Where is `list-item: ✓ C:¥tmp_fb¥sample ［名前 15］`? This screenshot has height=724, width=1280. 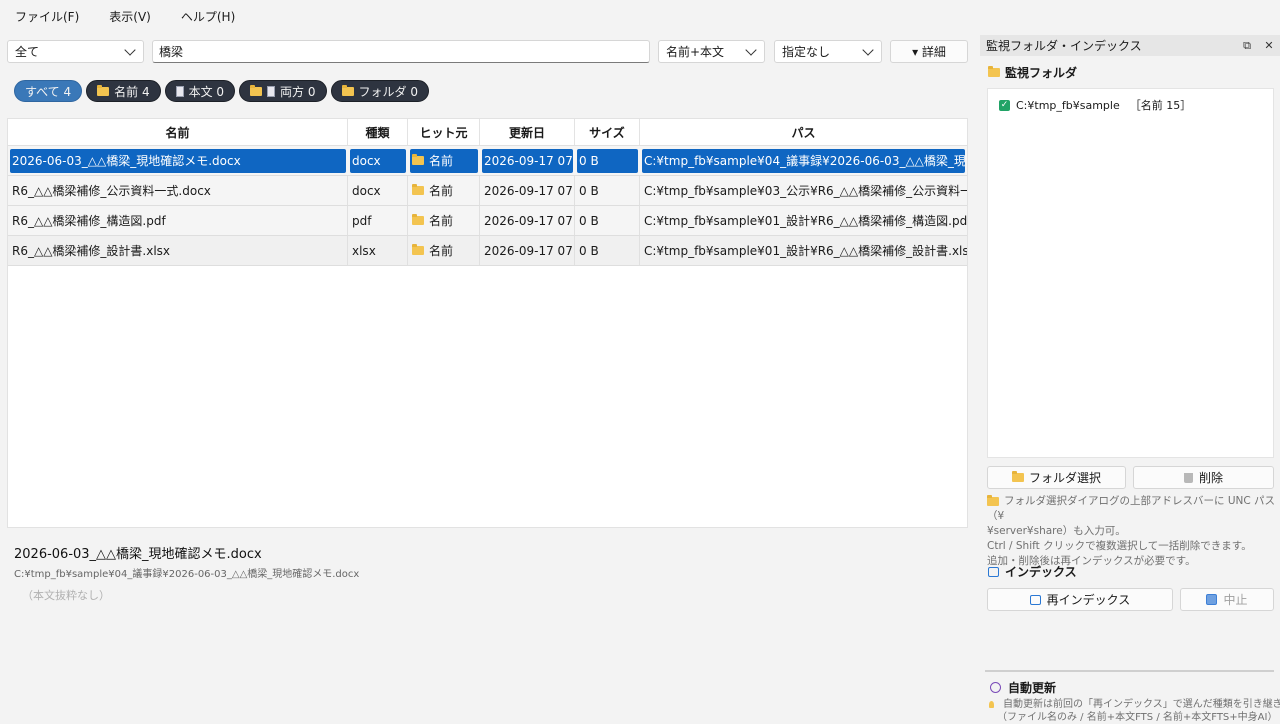 list-item: ✓ C:¥tmp_fb¥sample ［名前 15］ is located at coordinates (1130, 101).